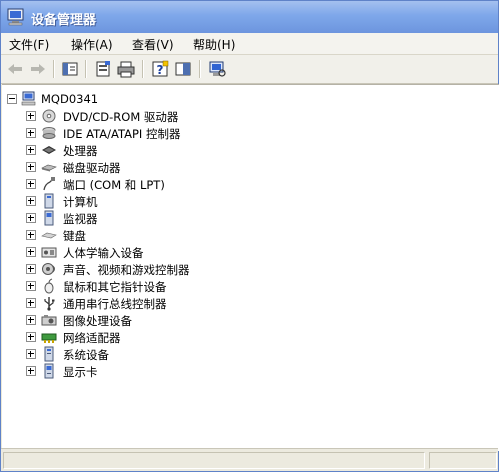 Image resolution: width=499 pixels, height=472 pixels. What do you see at coordinates (176, 320) in the screenshot?
I see `tree-item-imaging: 图像处理设备` at bounding box center [176, 320].